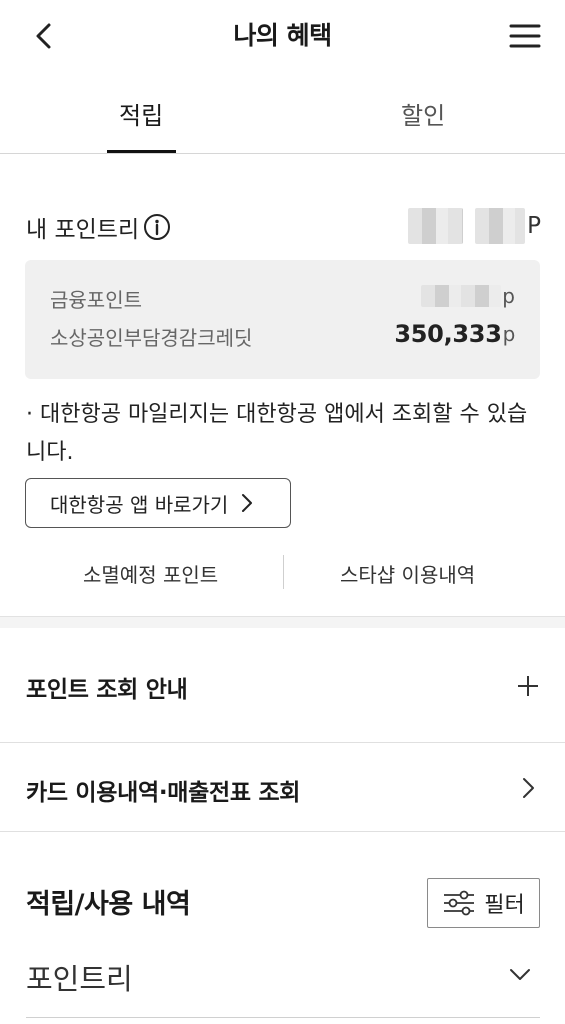  What do you see at coordinates (107, 690) in the screenshot?
I see `points-inquiry-guide-label: 포인트 조회 안내` at bounding box center [107, 690].